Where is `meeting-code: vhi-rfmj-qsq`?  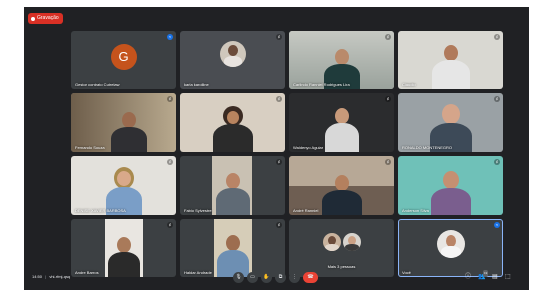
meeting-code: vhi-rfmj-qsq is located at coordinates (60, 276).